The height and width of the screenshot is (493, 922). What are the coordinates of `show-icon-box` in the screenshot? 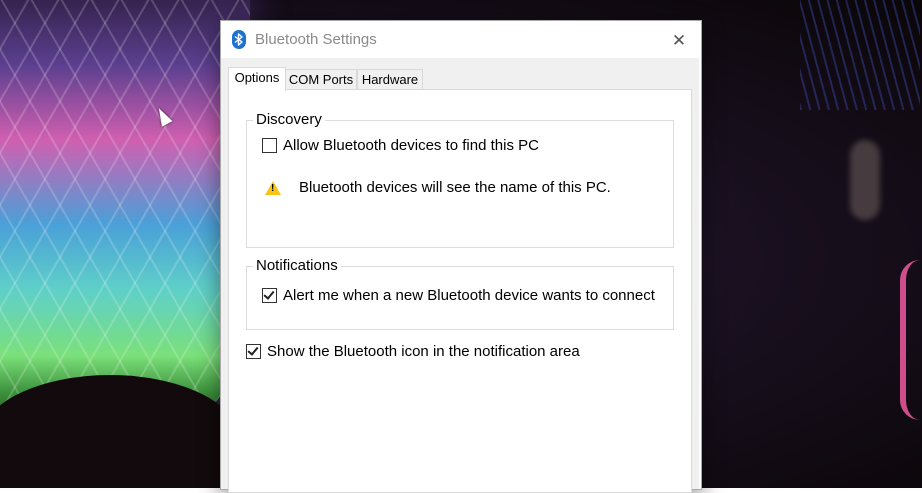 It's located at (253, 351).